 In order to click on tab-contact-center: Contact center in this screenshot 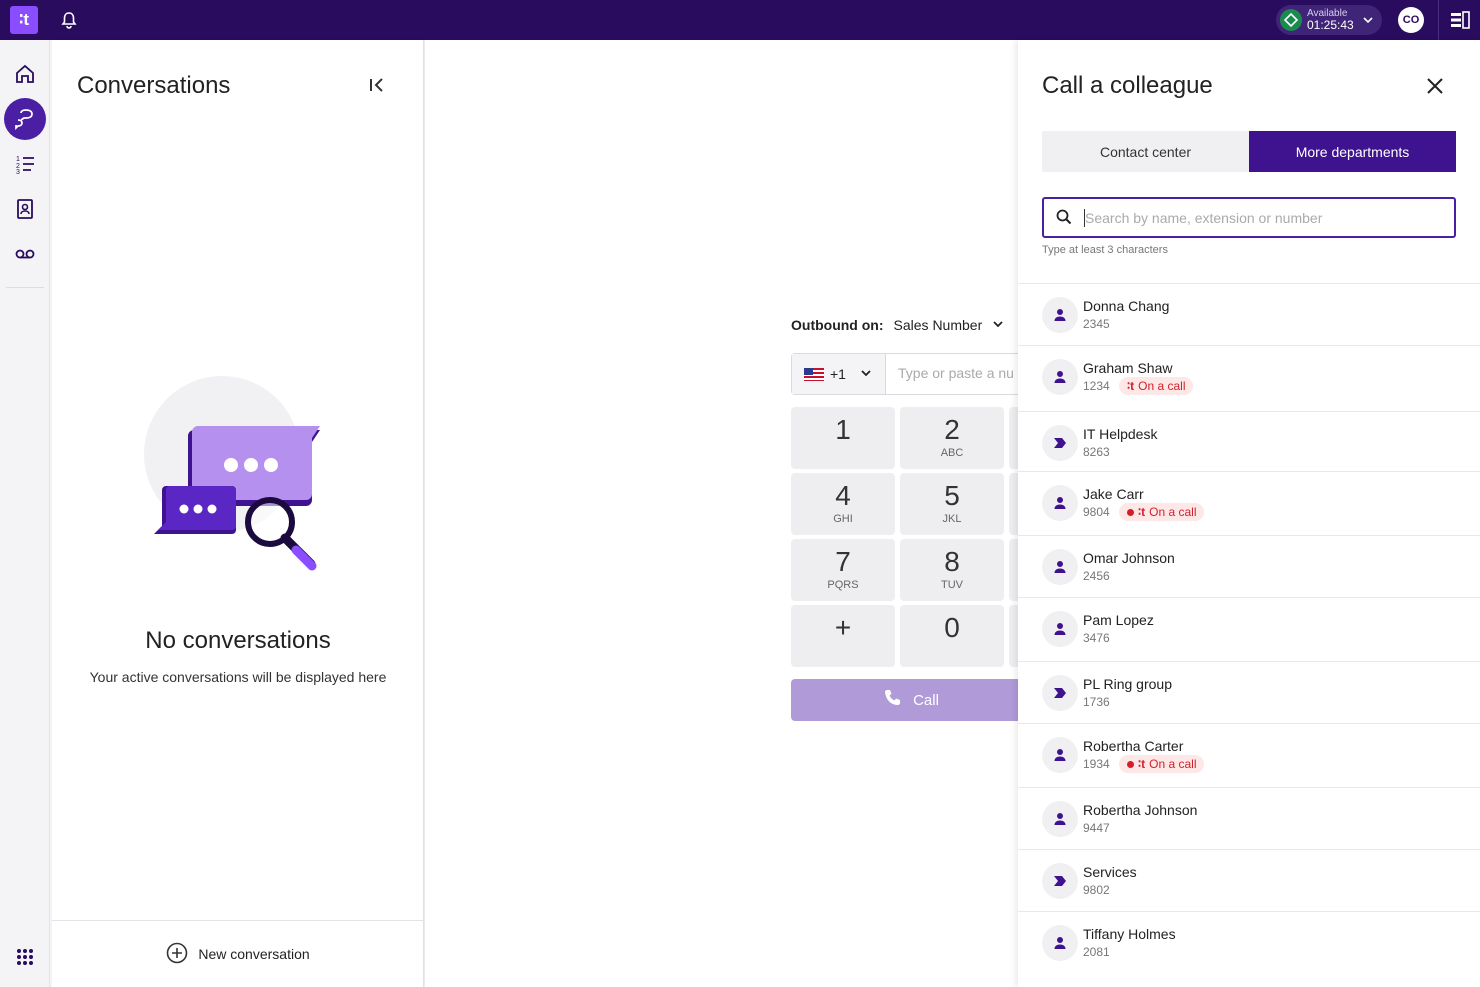, I will do `click(1145, 151)`.